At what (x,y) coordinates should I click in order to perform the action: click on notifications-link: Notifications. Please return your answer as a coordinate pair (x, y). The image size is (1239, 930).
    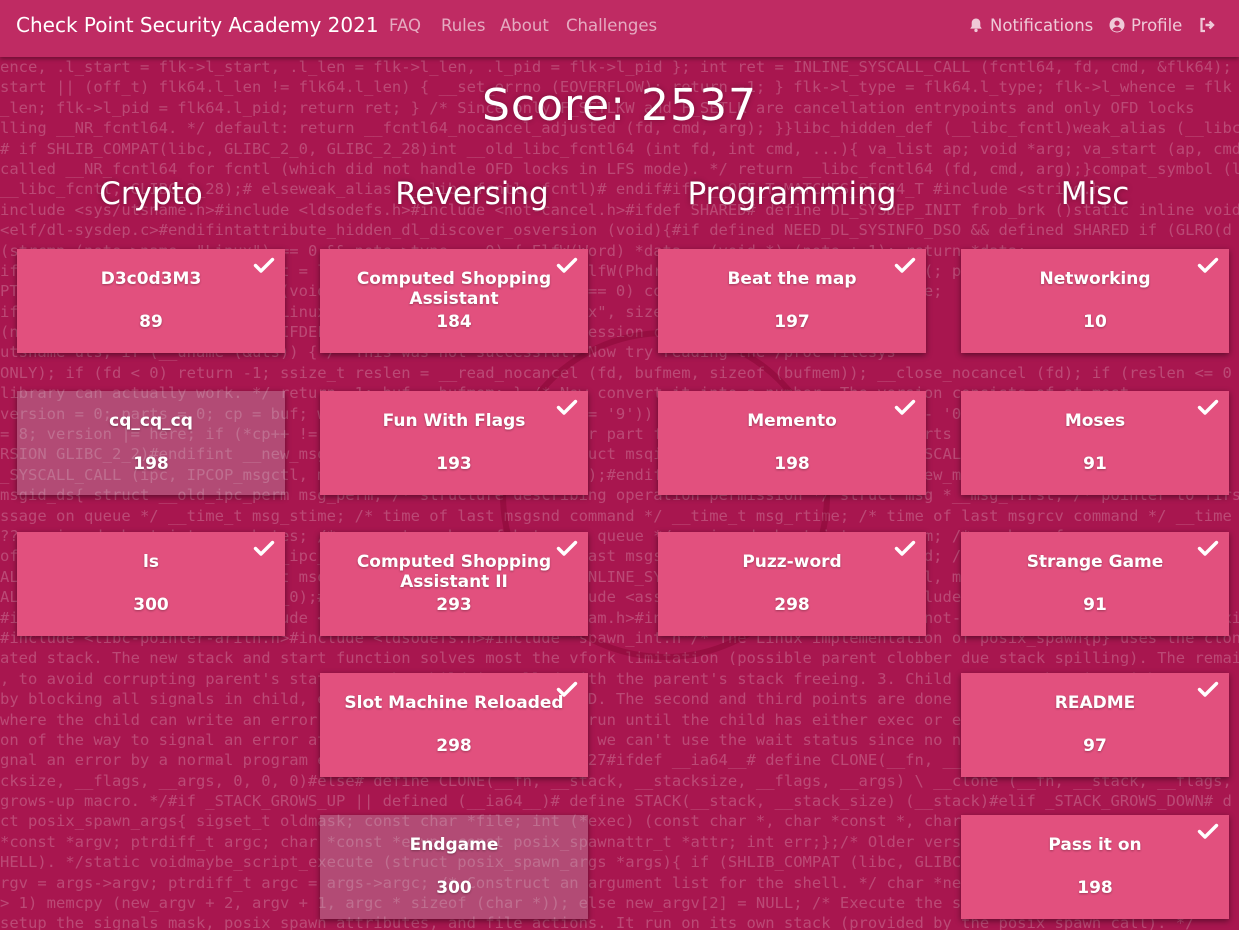
    Looking at the image, I should click on (1030, 25).